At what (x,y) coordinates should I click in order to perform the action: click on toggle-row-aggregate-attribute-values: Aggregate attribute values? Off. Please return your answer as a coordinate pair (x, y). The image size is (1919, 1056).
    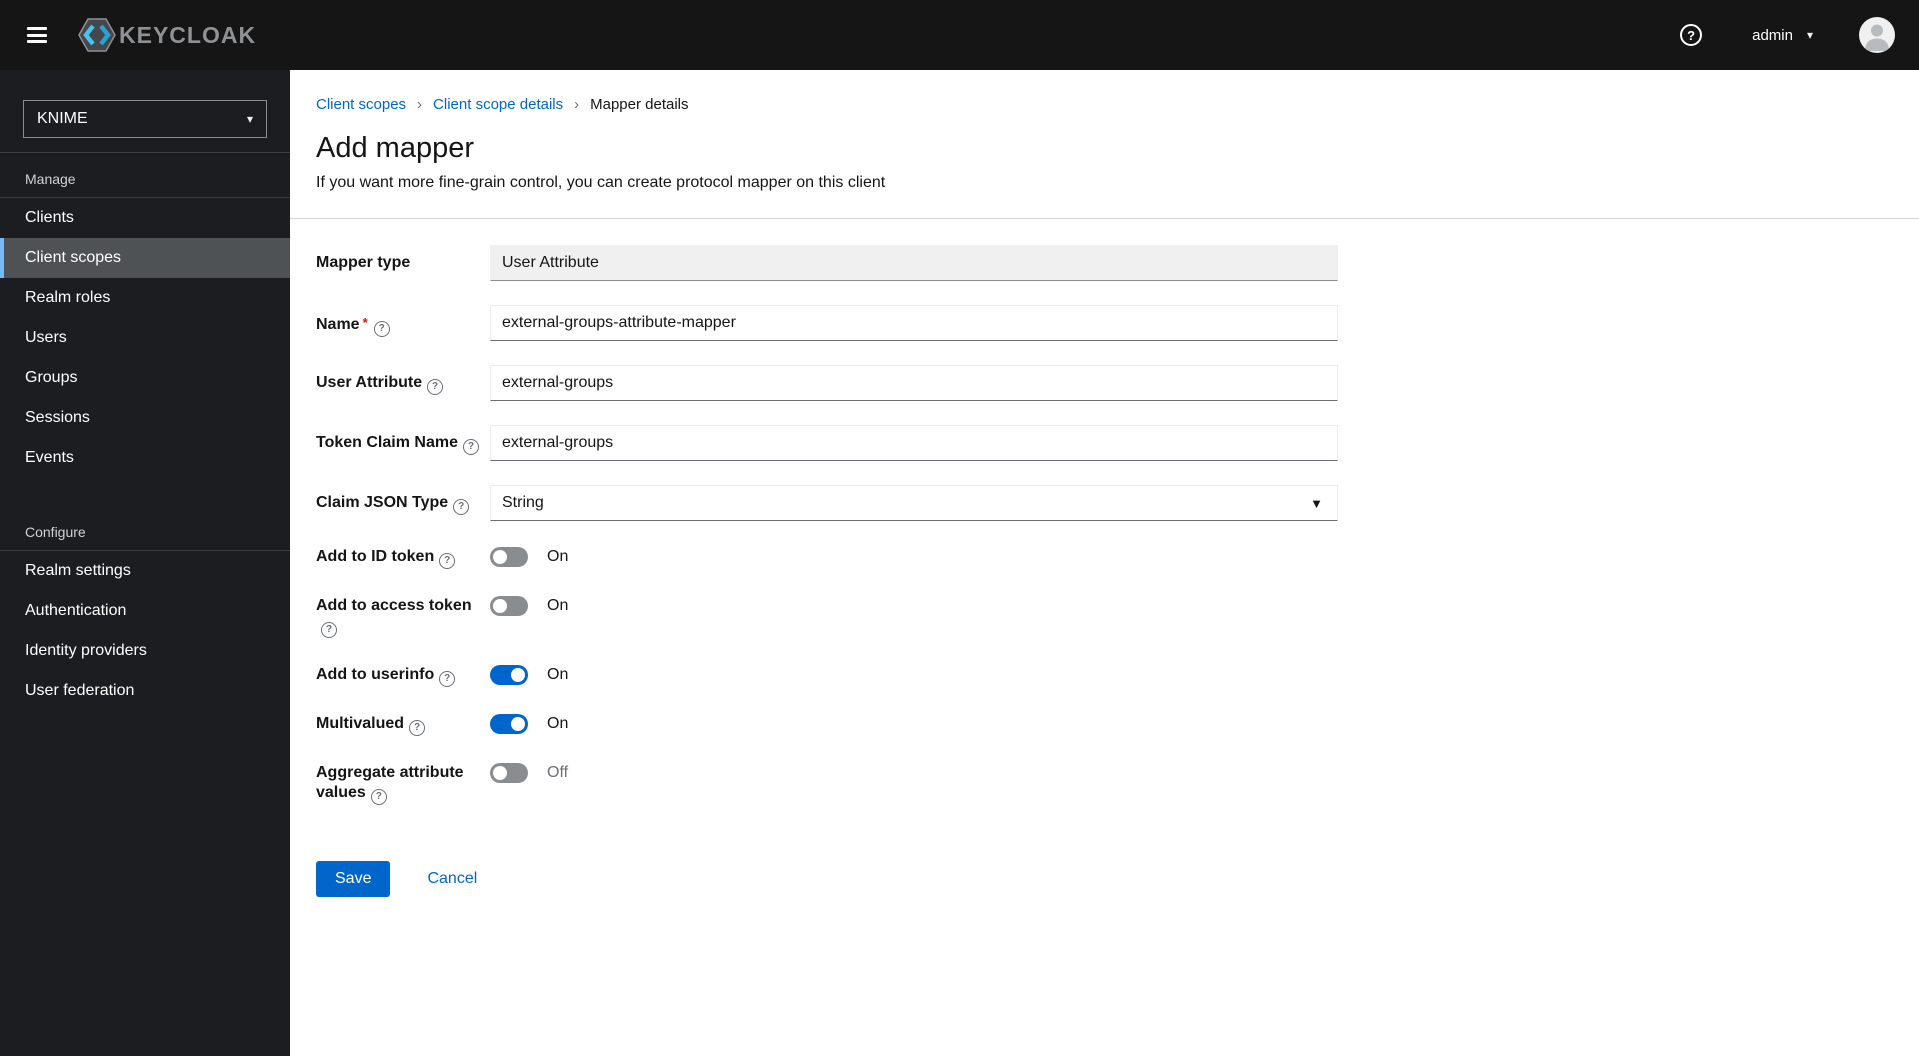
    Looking at the image, I should click on (1117, 783).